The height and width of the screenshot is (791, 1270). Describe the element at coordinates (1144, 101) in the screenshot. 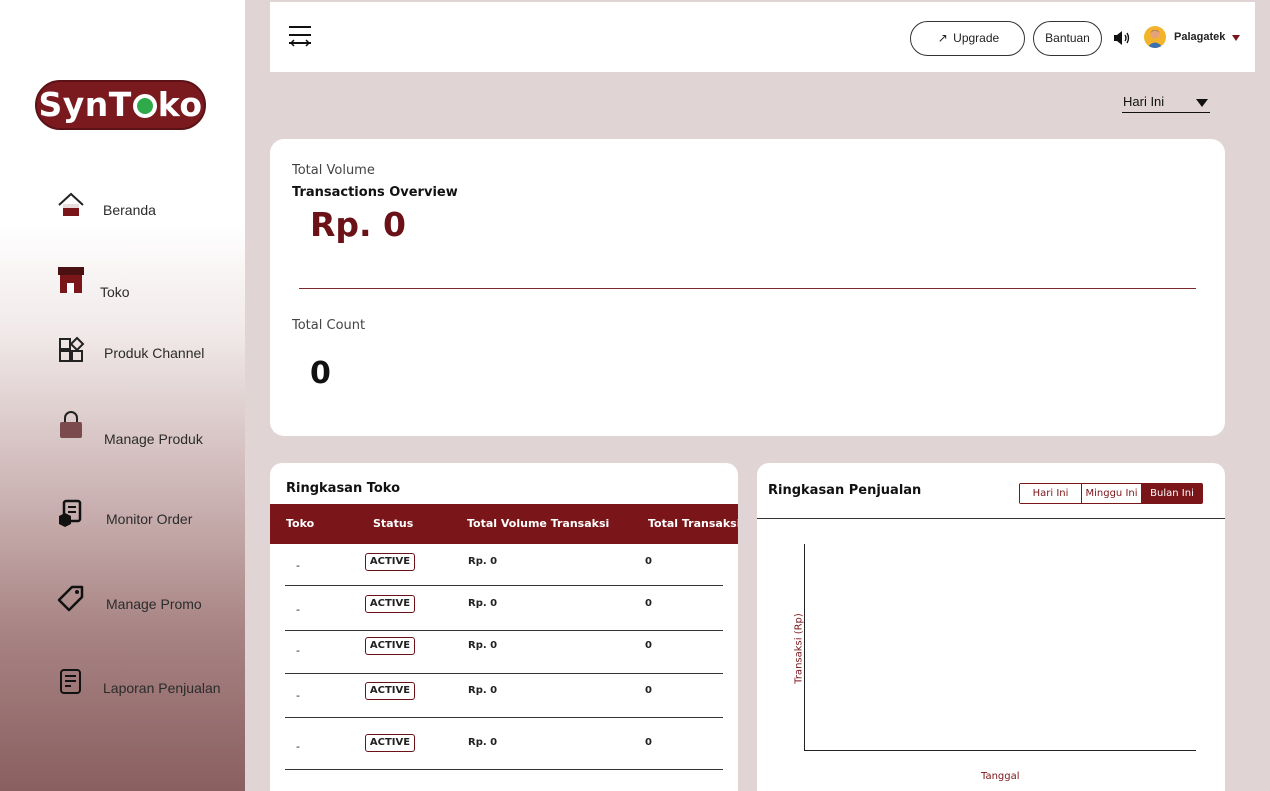

I see `period-selected: Hari Ini` at that location.